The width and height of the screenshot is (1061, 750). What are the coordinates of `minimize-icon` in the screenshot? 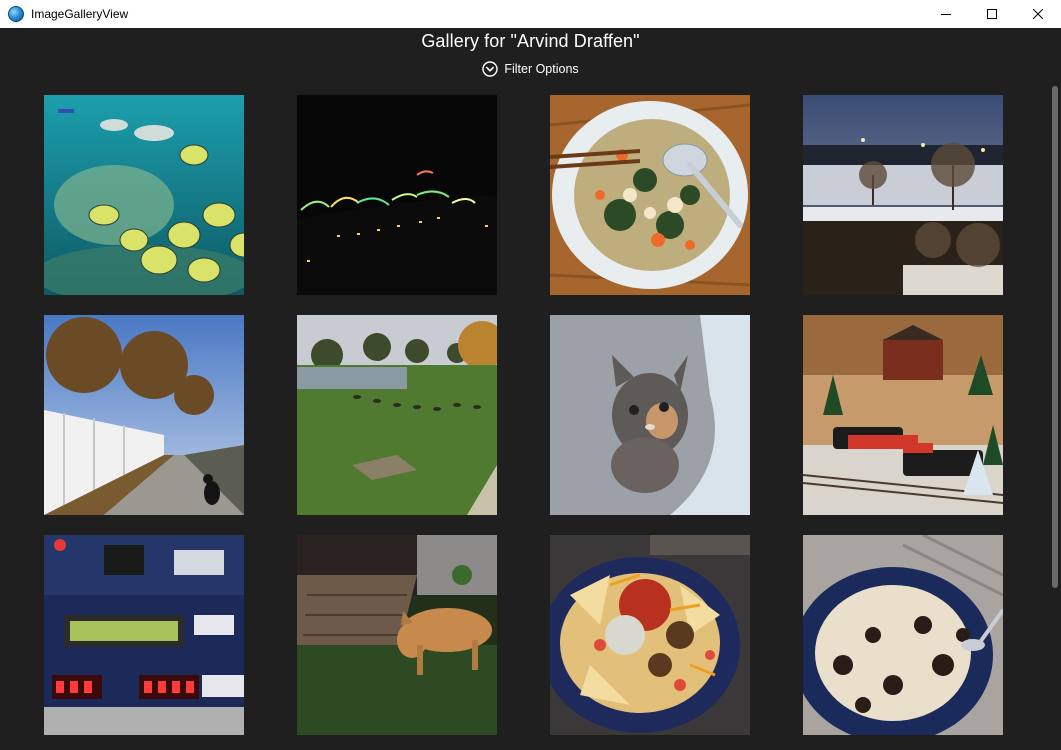 It's located at (946, 14).